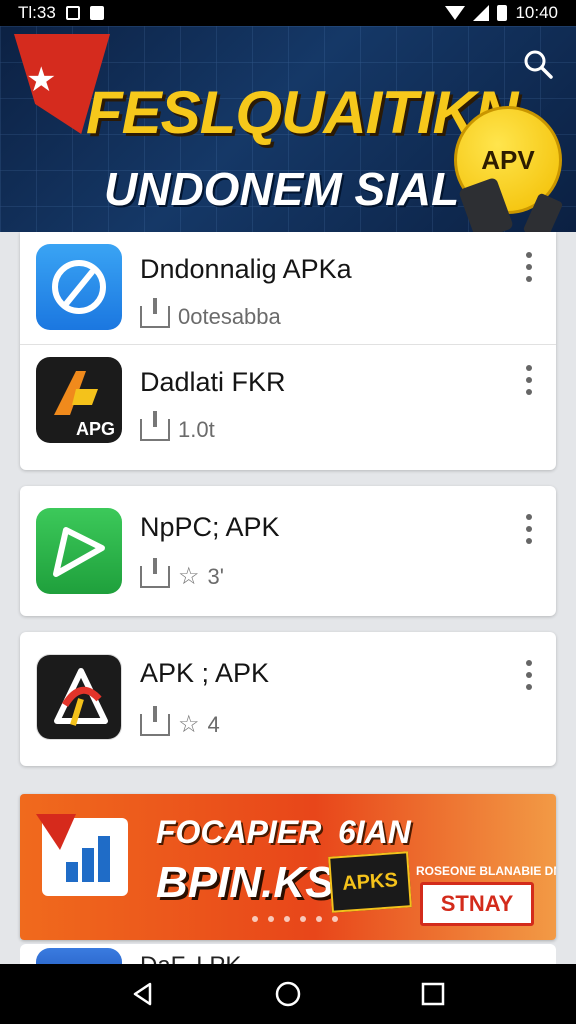  I want to click on home-icon, so click(288, 994).